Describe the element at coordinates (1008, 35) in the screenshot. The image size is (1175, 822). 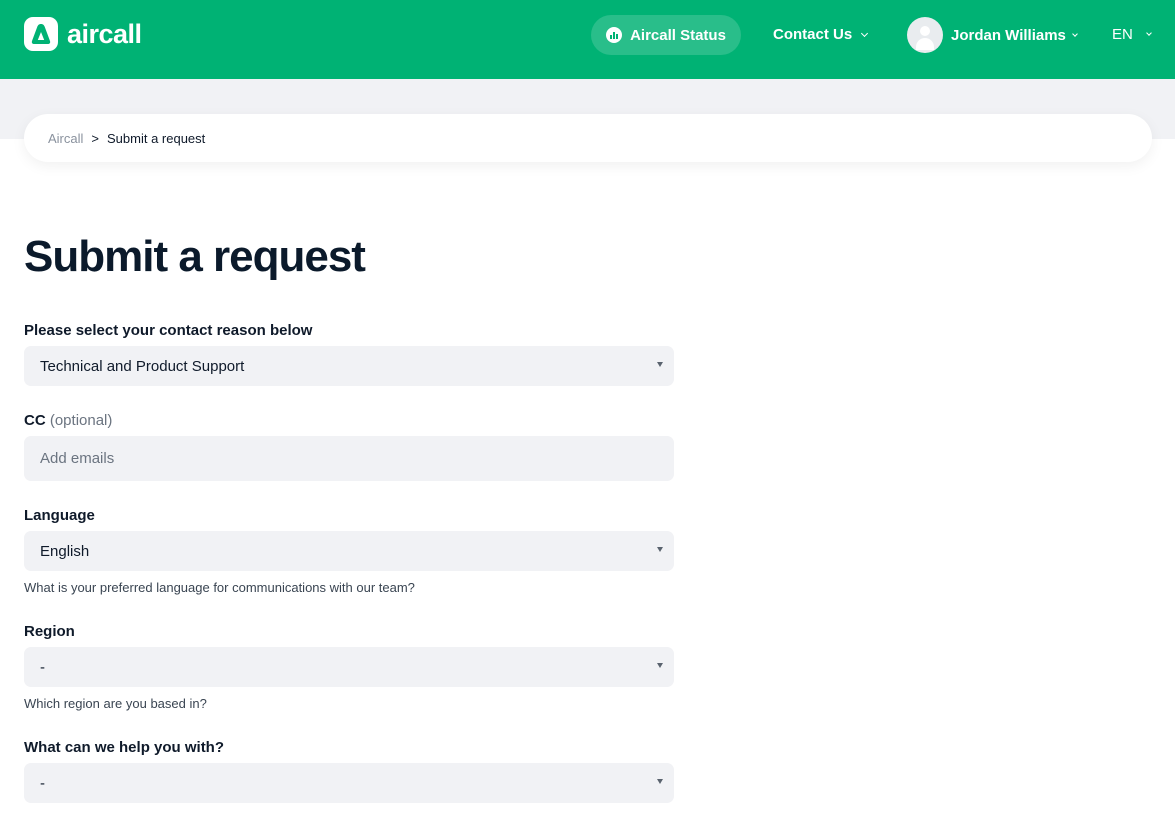
I see `user-name: Jordan Williams` at that location.